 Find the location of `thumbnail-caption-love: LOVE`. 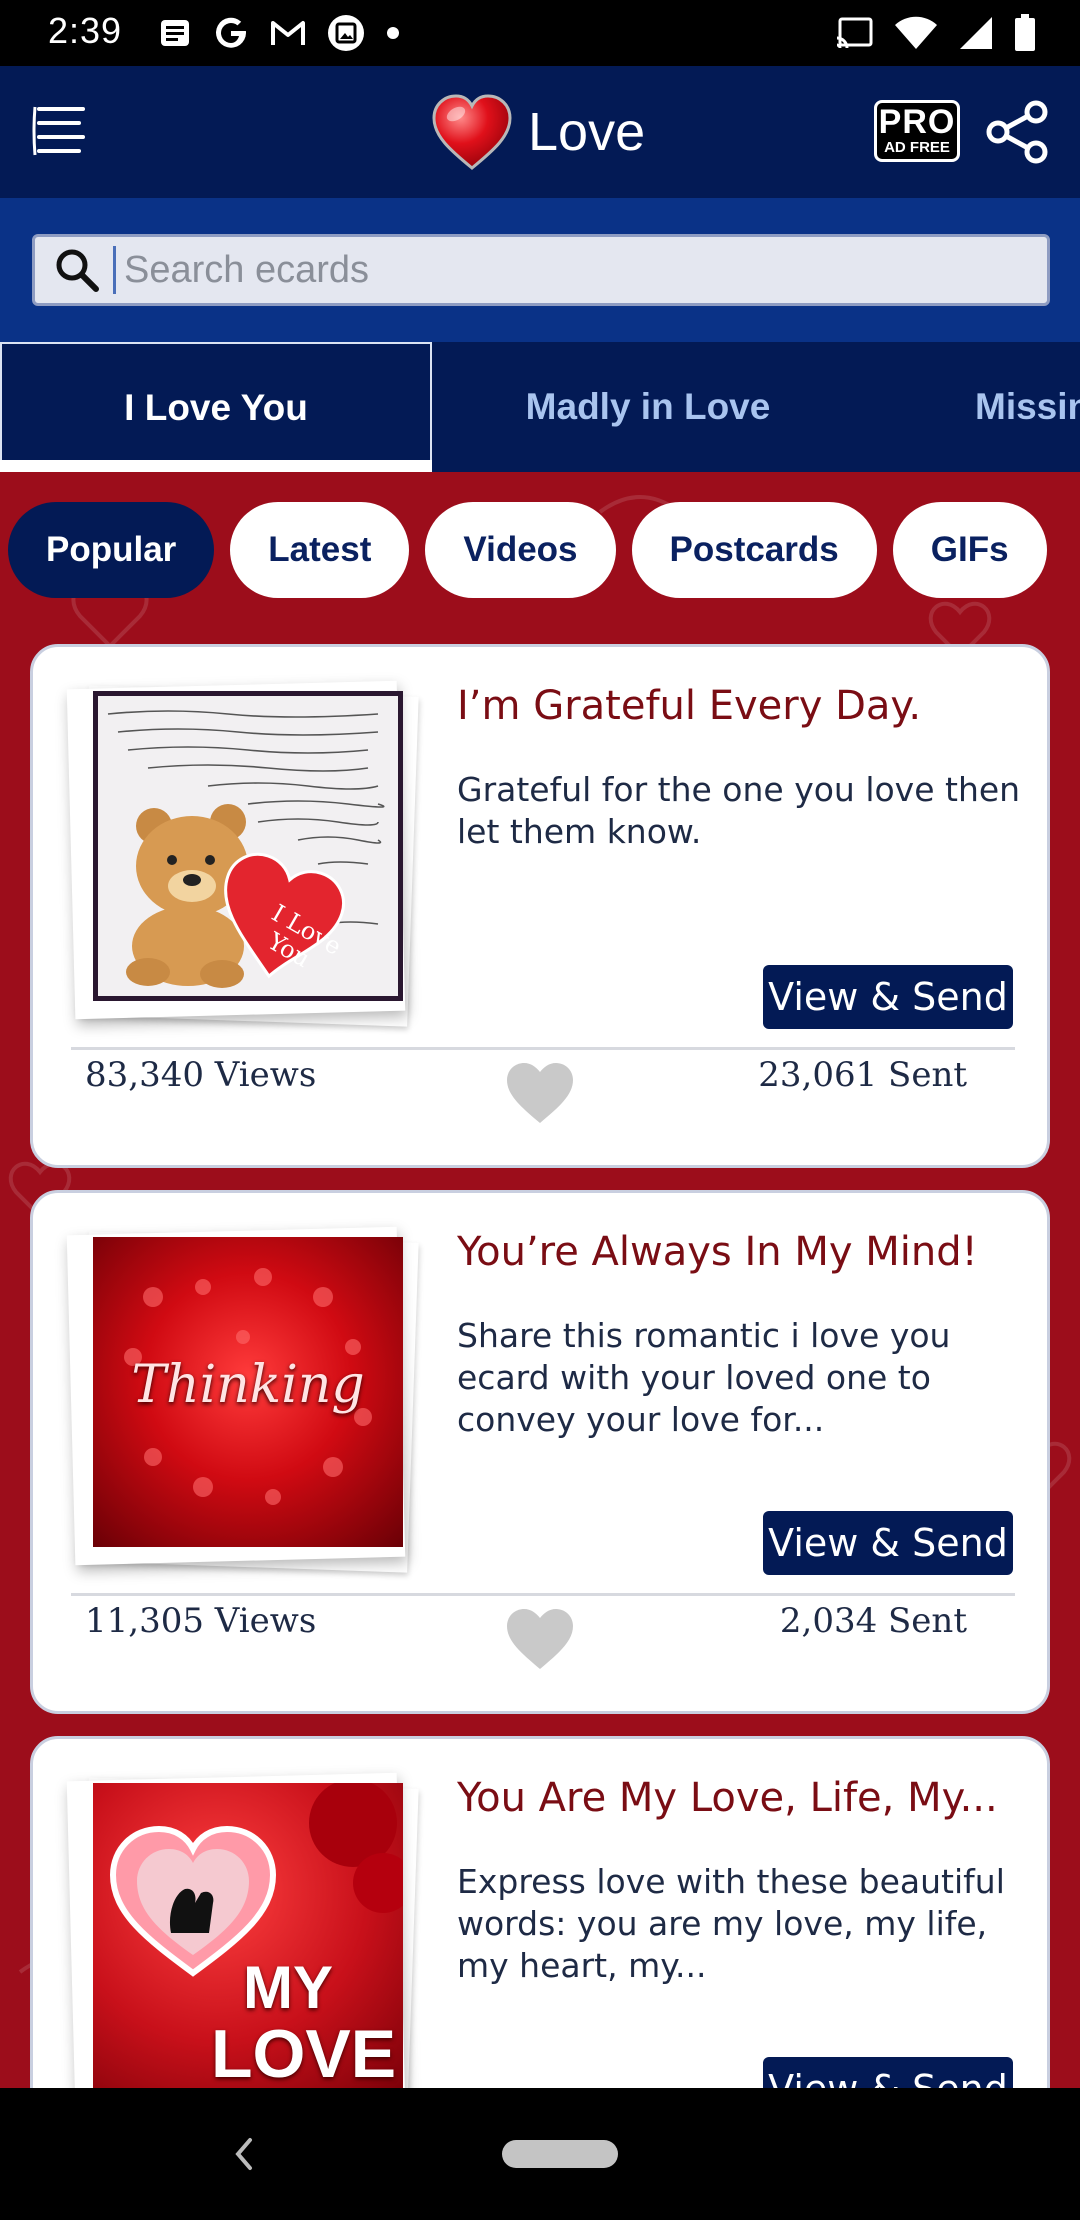

thumbnail-caption-love: LOVE is located at coordinates (304, 2052).